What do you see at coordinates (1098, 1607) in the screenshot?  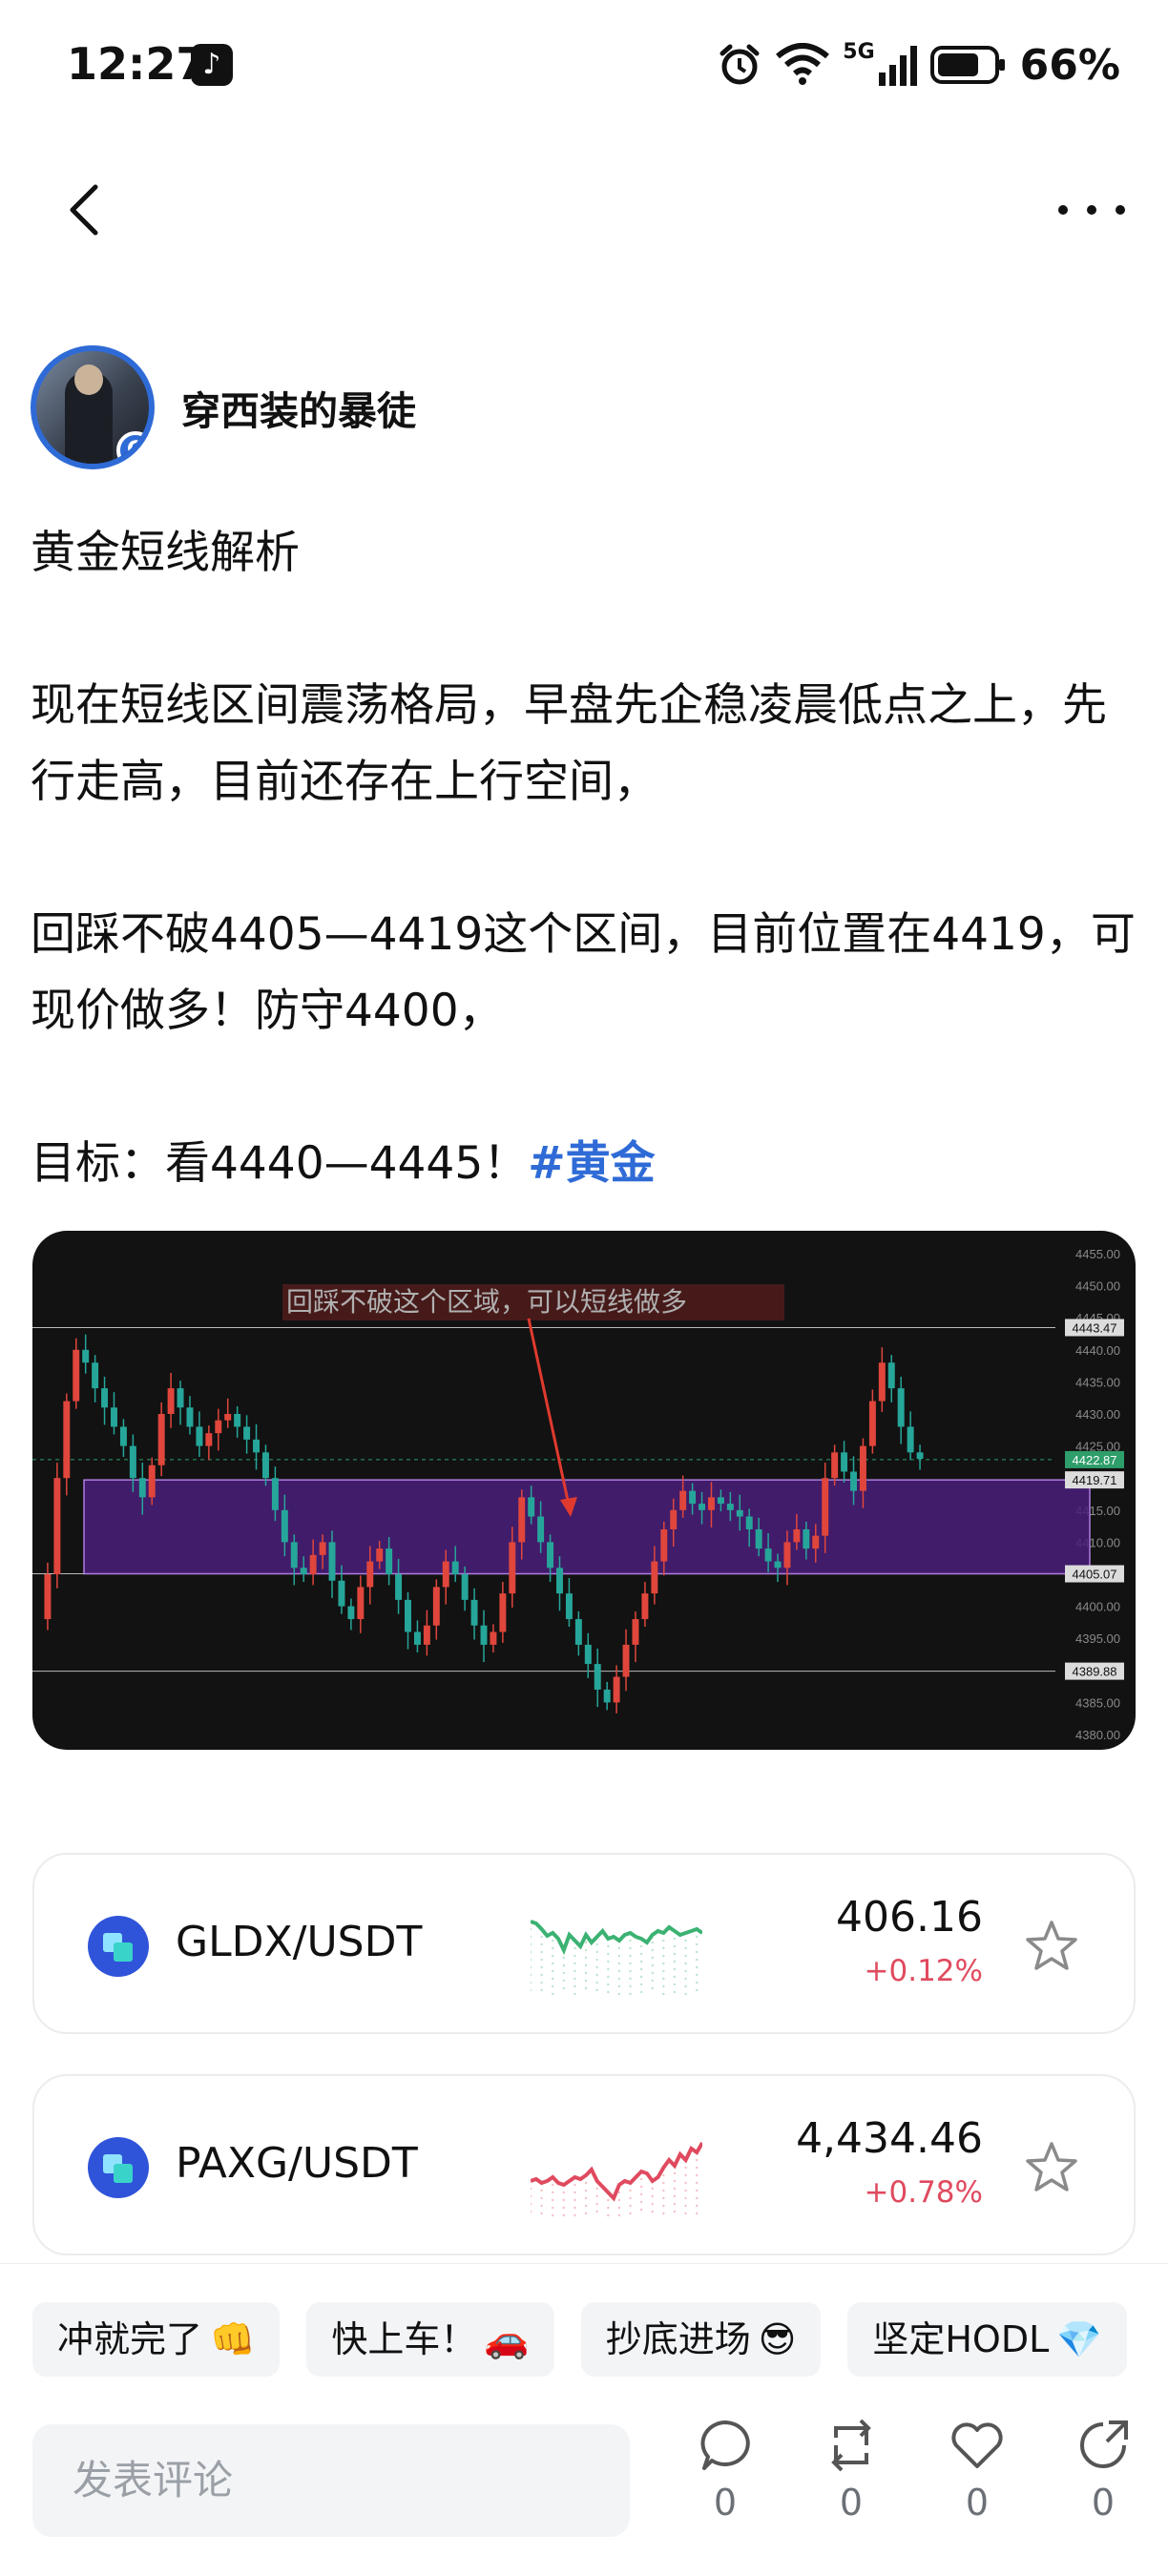 I see `axis-label: 4400.00` at bounding box center [1098, 1607].